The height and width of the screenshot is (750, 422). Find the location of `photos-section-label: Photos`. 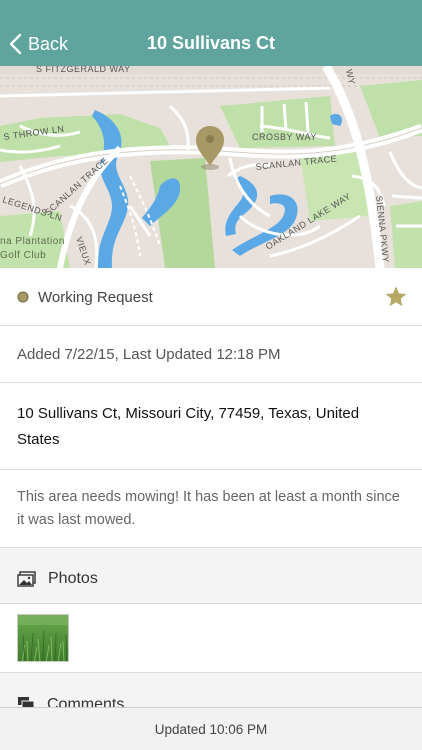

photos-section-label: Photos is located at coordinates (73, 578).